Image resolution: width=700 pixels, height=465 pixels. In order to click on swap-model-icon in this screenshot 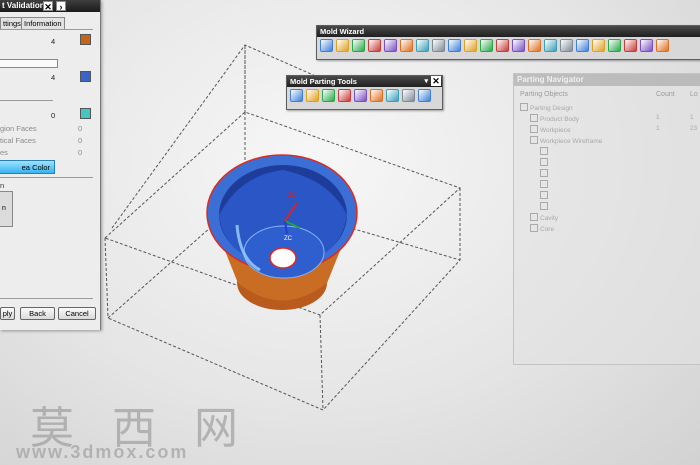, I will do `click(408, 95)`.